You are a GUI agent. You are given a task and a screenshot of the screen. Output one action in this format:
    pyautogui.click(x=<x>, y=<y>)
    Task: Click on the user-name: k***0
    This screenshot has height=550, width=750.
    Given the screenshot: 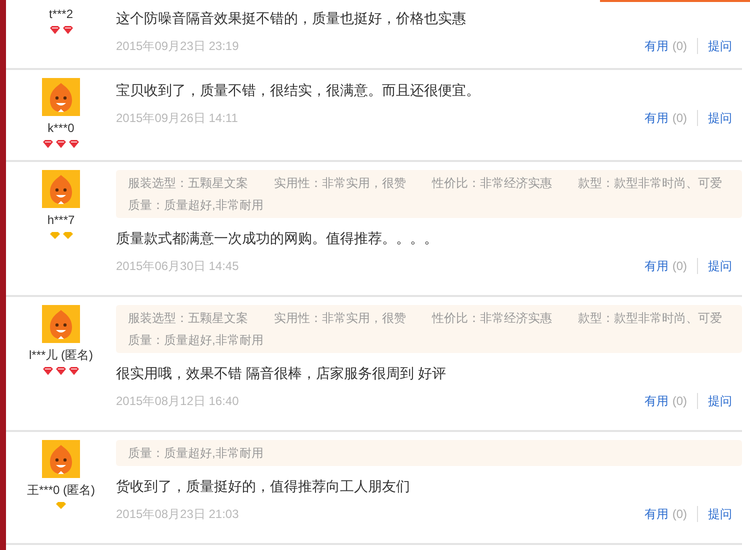 What is the action you would take?
    pyautogui.click(x=61, y=128)
    